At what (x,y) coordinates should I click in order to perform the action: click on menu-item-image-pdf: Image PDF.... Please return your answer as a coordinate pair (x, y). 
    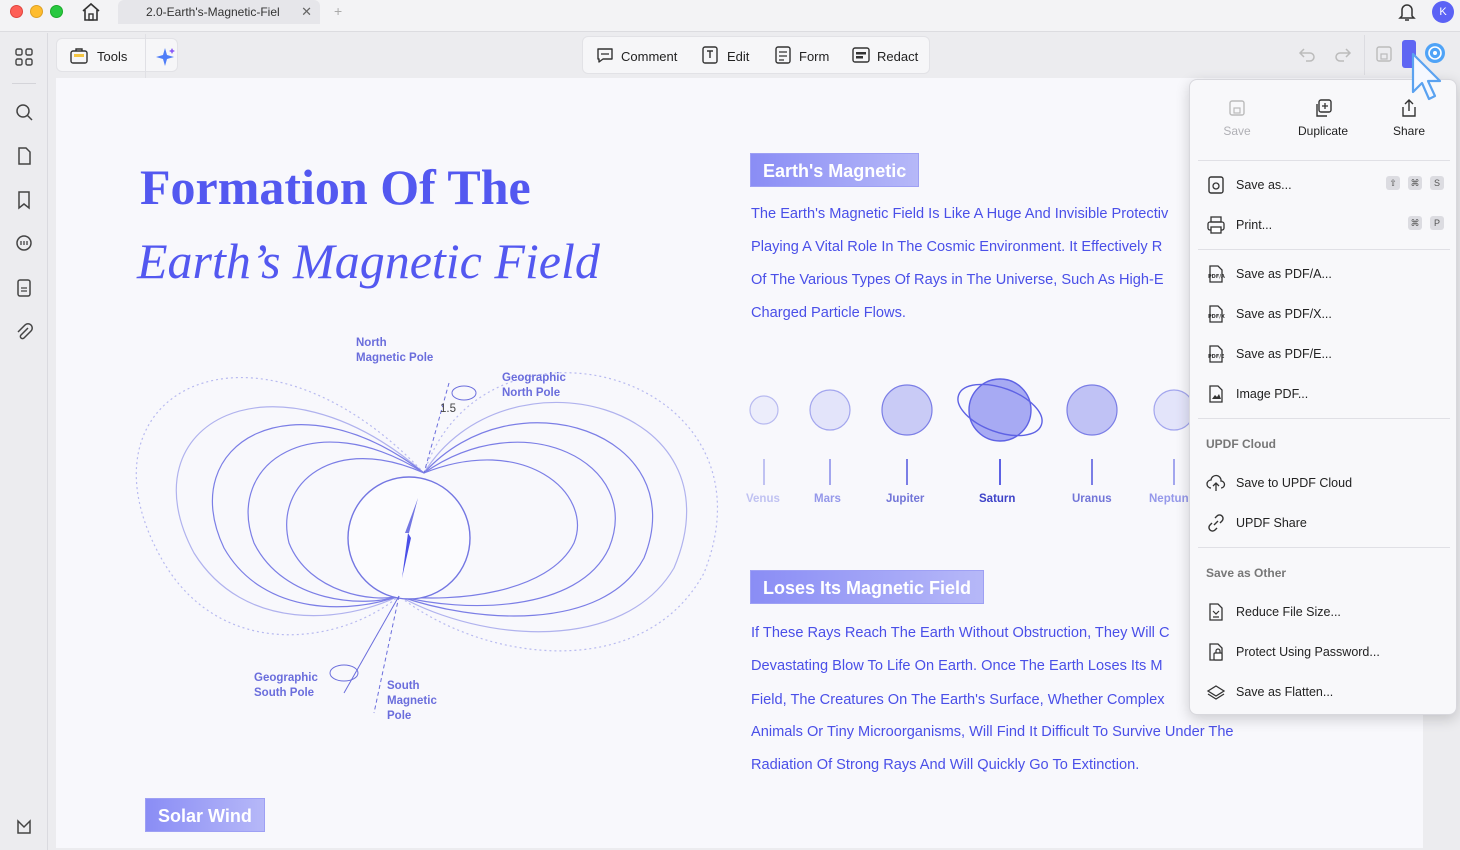
    Looking at the image, I should click on (1323, 394).